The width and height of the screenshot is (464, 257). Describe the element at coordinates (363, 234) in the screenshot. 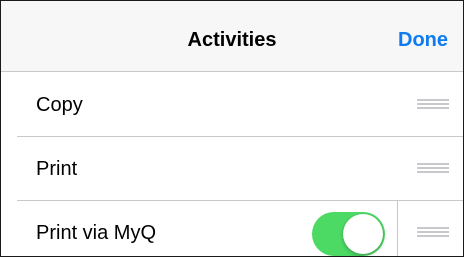

I see `toggle-knob` at that location.